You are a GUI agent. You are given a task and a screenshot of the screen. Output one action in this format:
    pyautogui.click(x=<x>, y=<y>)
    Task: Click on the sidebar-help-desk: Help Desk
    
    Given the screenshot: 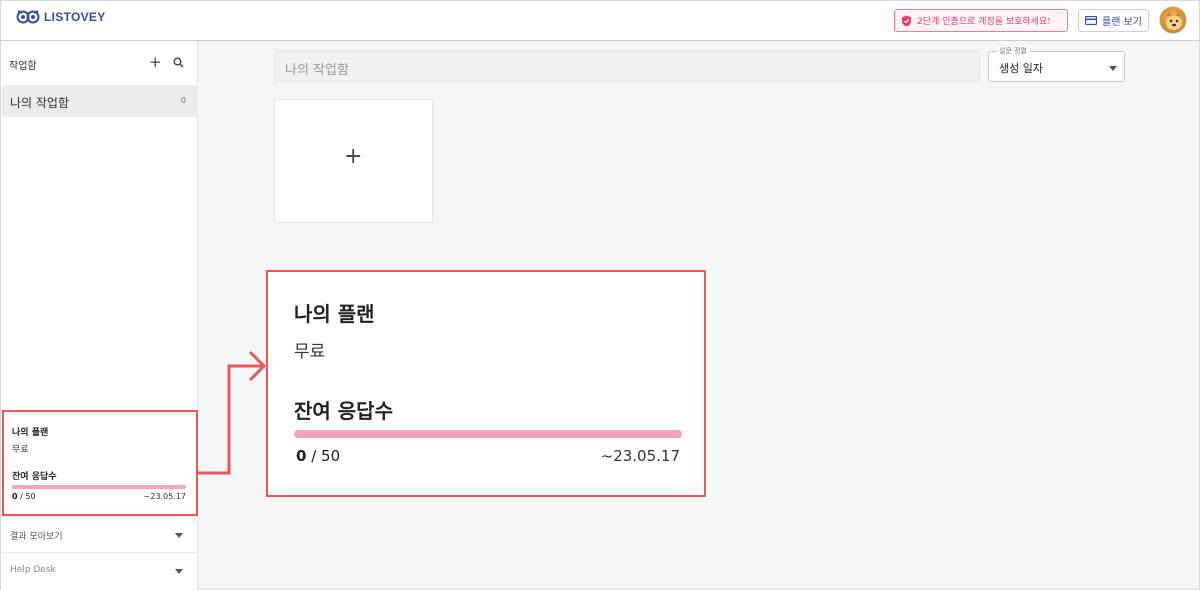 What is the action you would take?
    pyautogui.click(x=100, y=570)
    